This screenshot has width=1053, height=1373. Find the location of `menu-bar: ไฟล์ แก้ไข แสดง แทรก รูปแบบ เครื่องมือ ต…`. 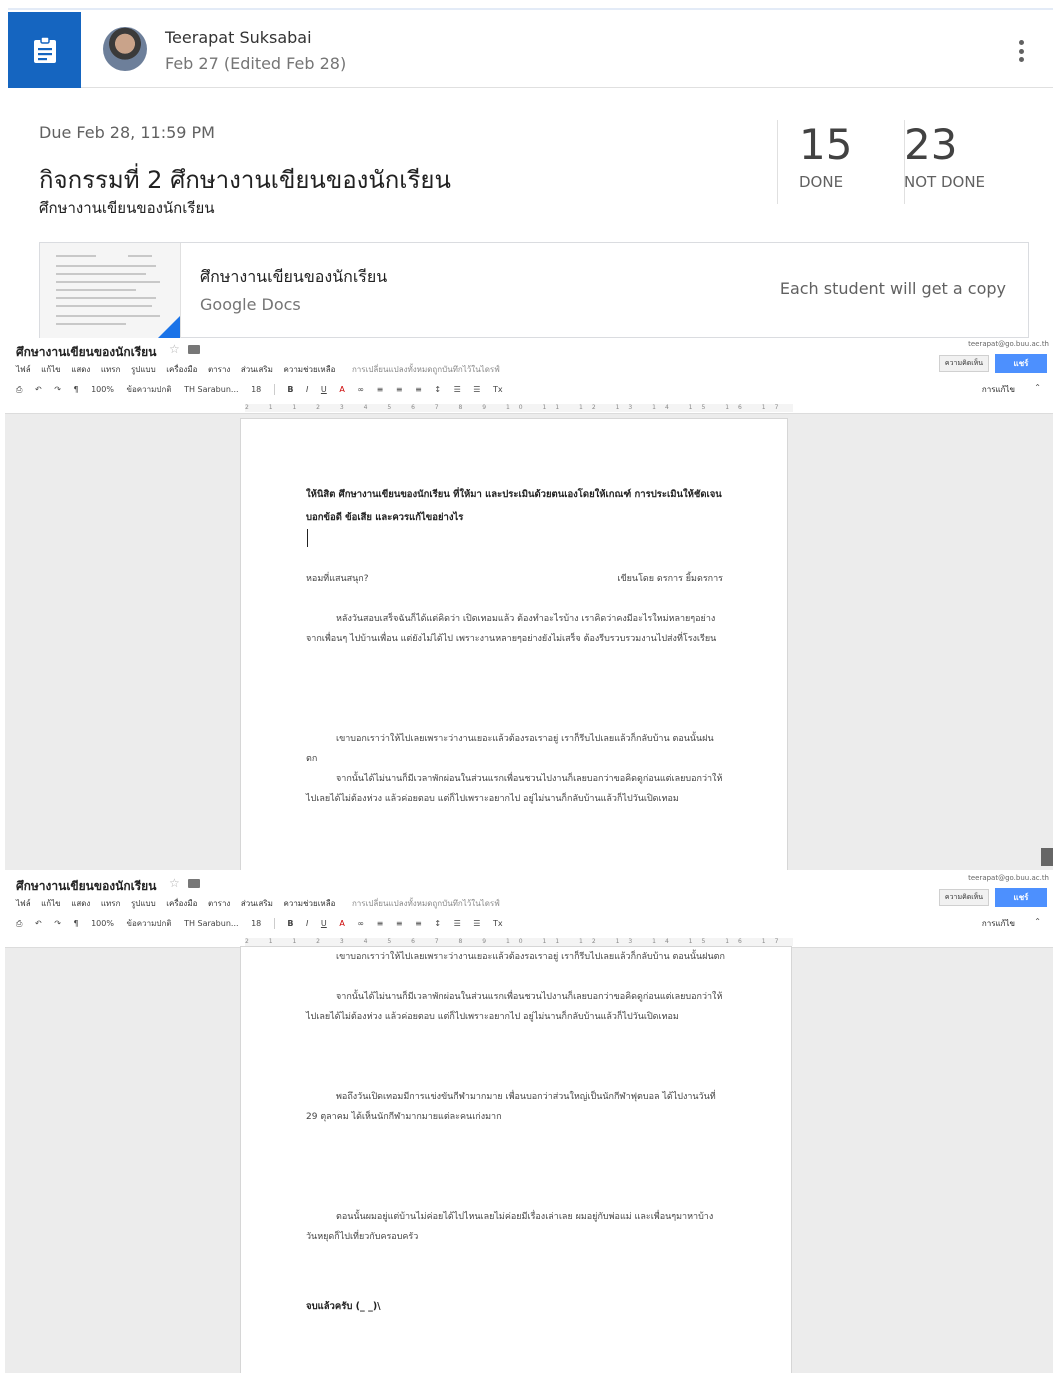

menu-bar: ไฟล์ แก้ไข แสดง แทรก รูปแบบ เครื่องมือ ต… is located at coordinates (262, 903).